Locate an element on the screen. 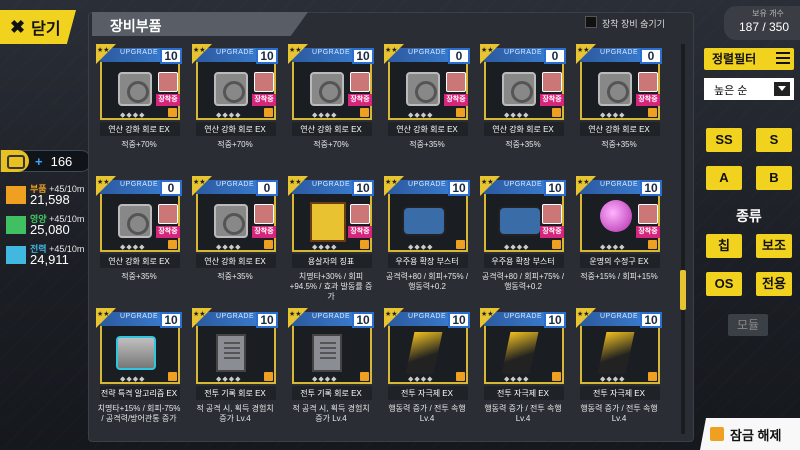  sort-order-select: 높은 순 is located at coordinates (749, 89).